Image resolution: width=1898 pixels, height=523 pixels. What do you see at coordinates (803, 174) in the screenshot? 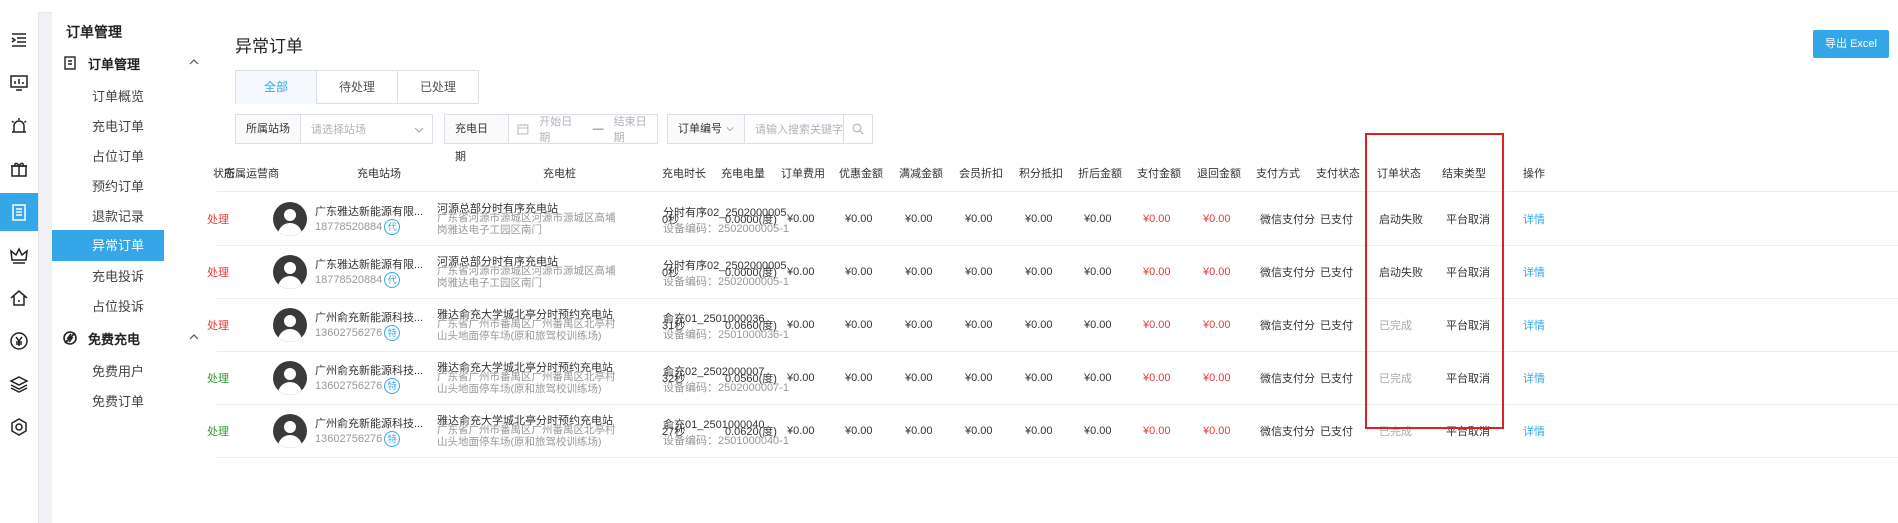
I see `col-fee: 订单费用` at bounding box center [803, 174].